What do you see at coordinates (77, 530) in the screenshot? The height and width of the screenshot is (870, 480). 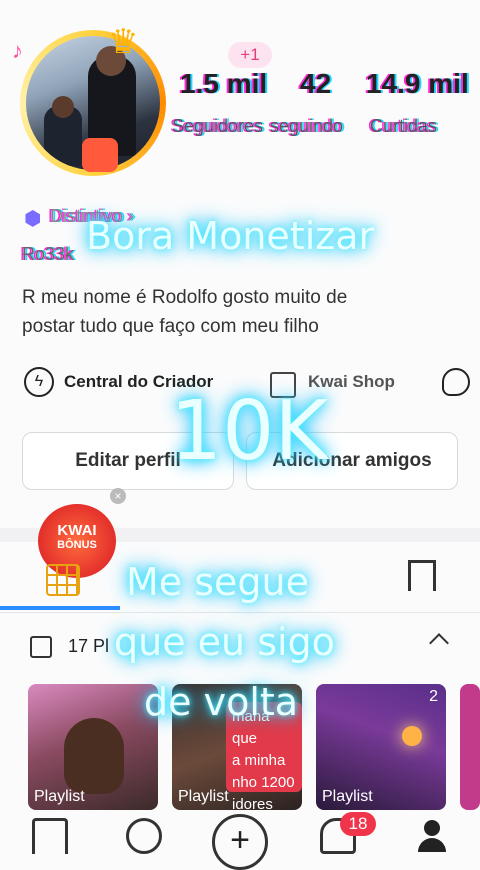 I see `bonus-line1: KWAI` at bounding box center [77, 530].